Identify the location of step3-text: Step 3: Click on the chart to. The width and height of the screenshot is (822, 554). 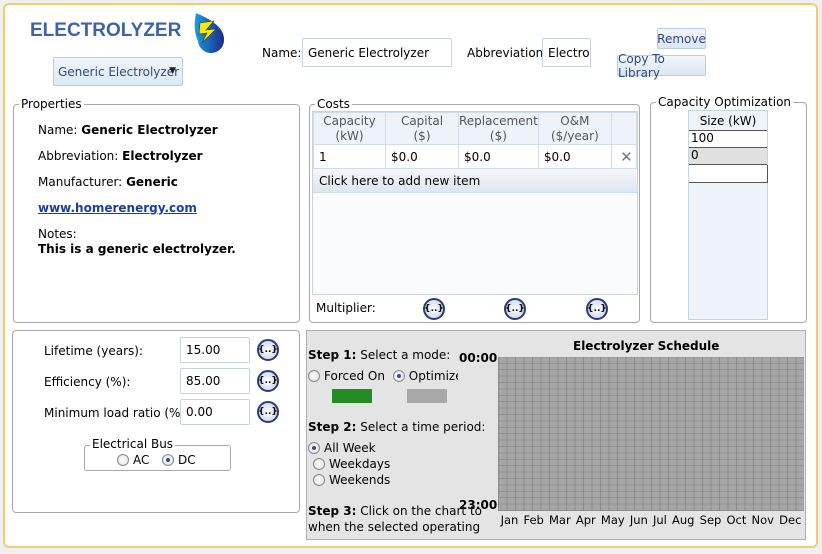
(395, 511).